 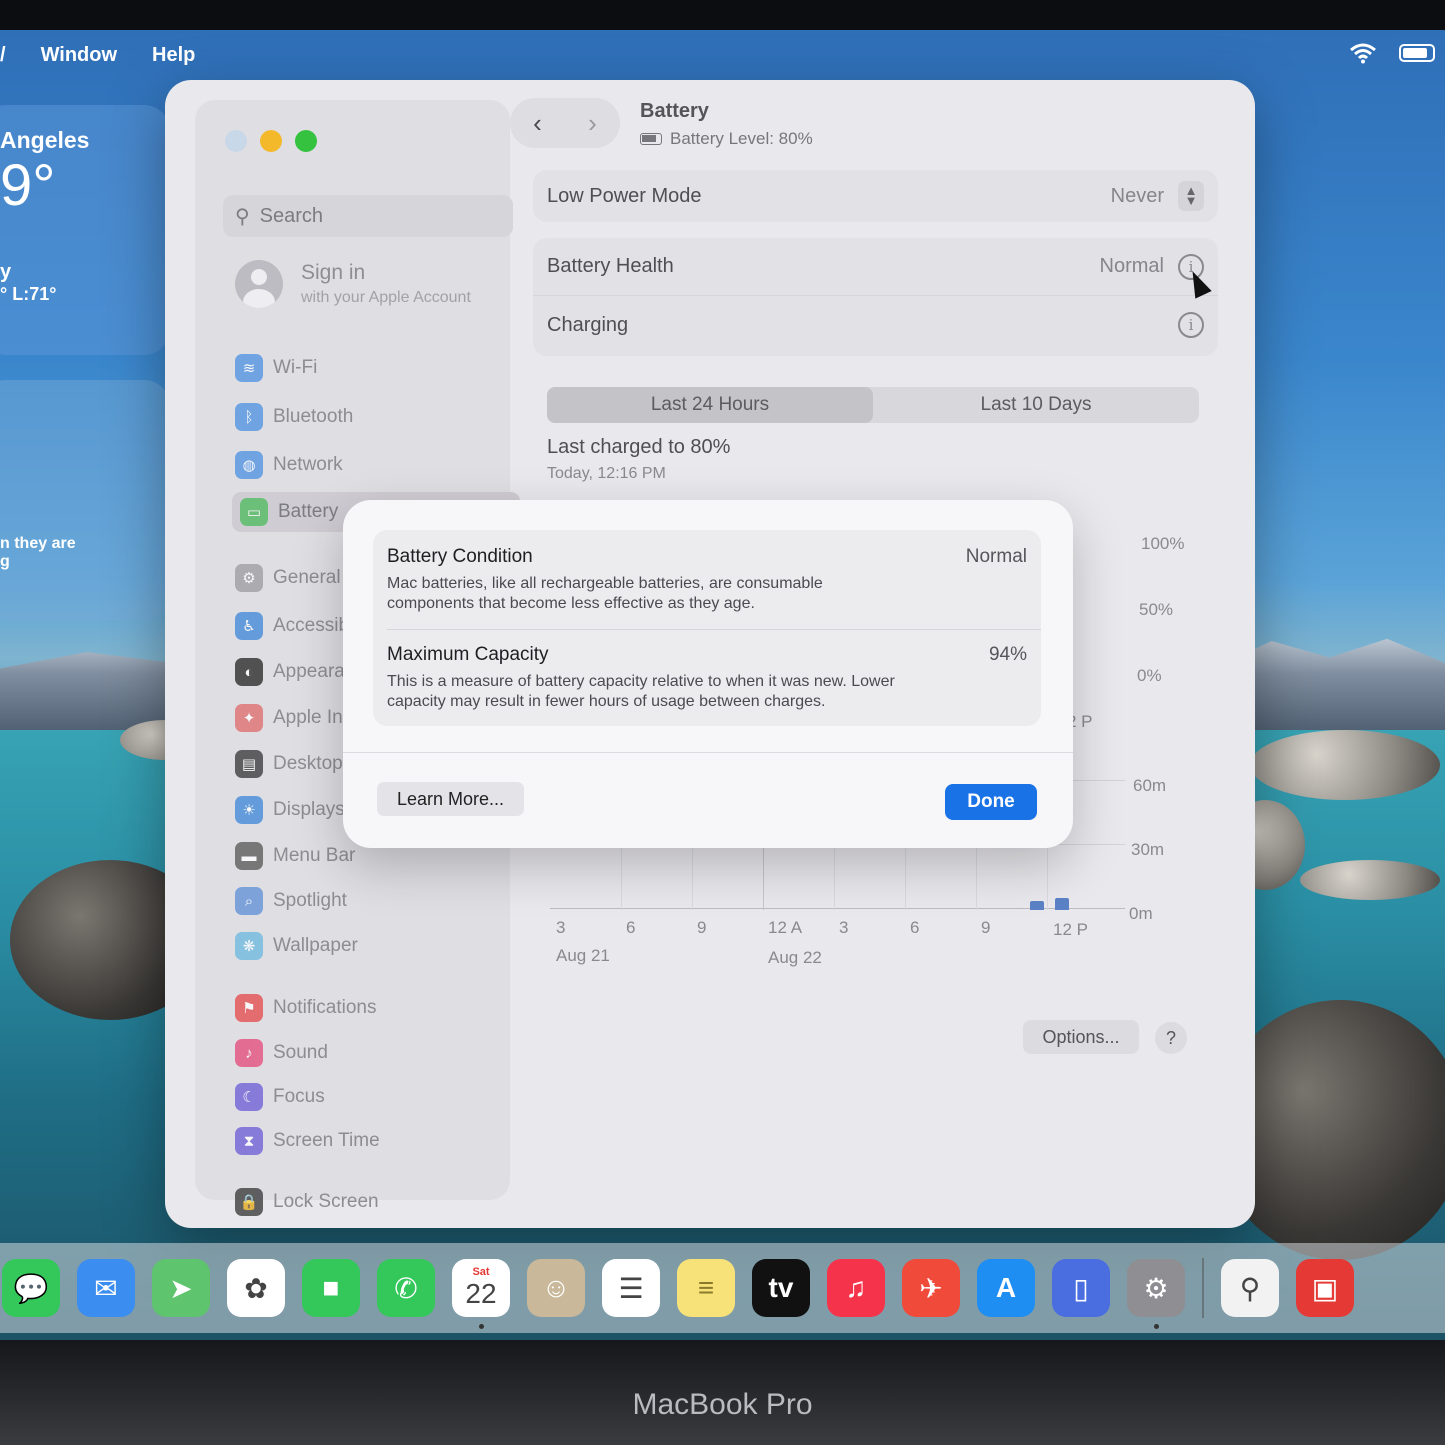 What do you see at coordinates (331, 1288) in the screenshot?
I see `facetime-icon: ■` at bounding box center [331, 1288].